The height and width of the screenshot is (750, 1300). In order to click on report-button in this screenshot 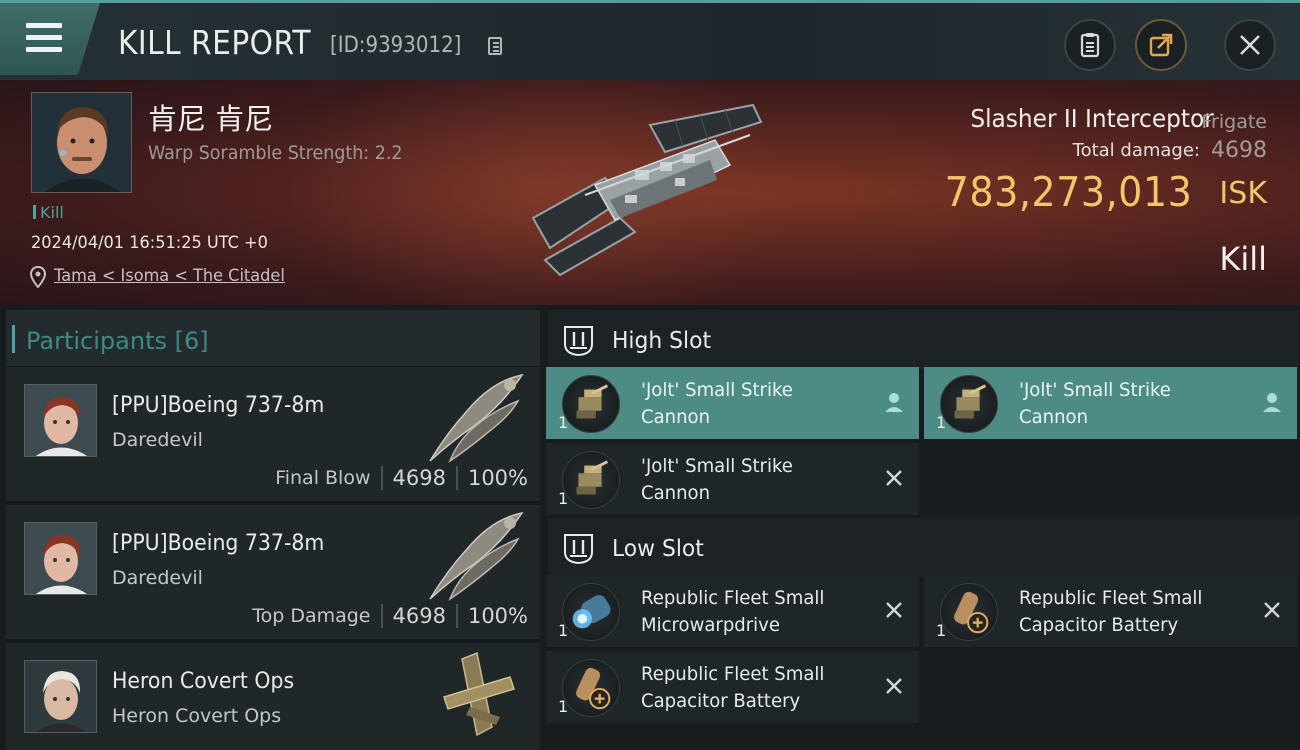, I will do `click(1090, 45)`.